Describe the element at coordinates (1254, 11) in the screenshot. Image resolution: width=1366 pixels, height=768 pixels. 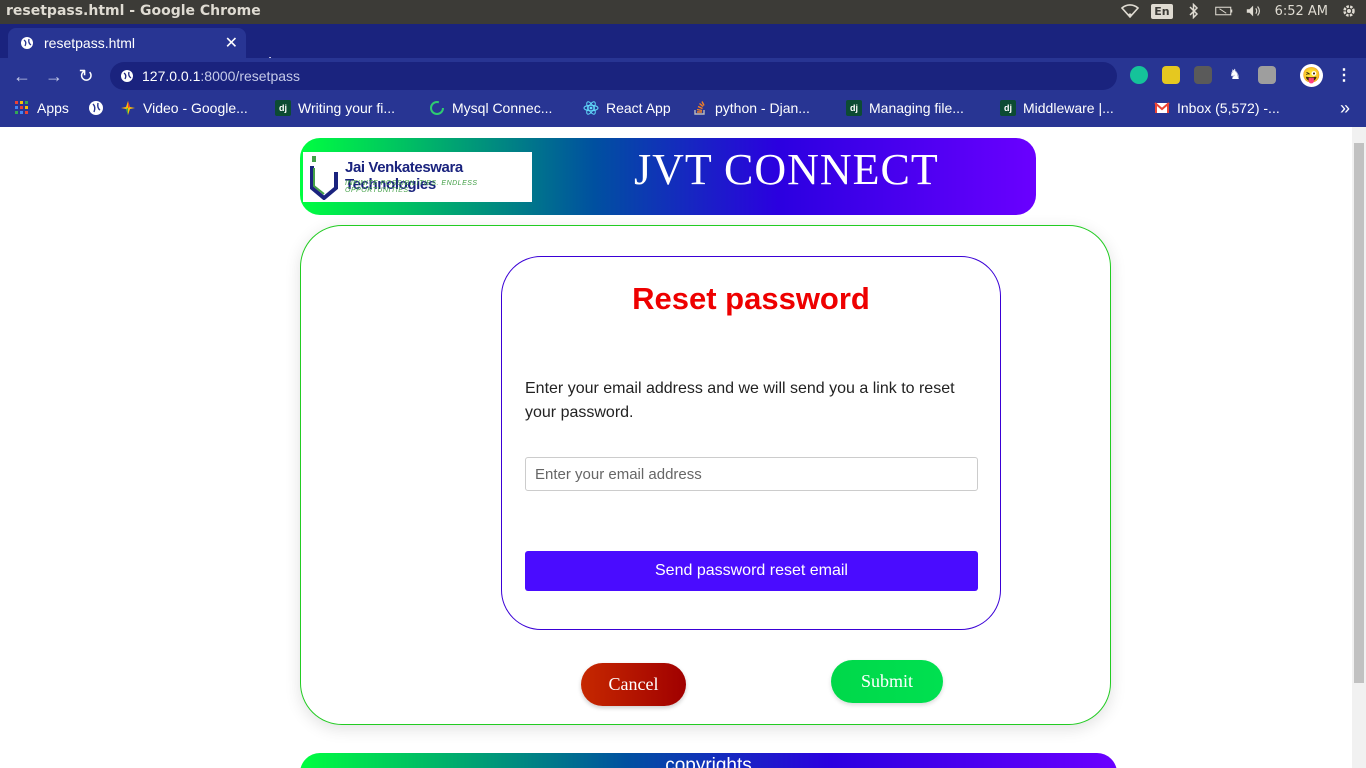
I see `volume-icon` at that location.